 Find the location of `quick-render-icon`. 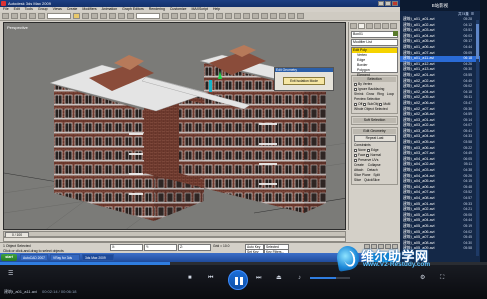

quick-render-icon is located at coordinates (300, 16).